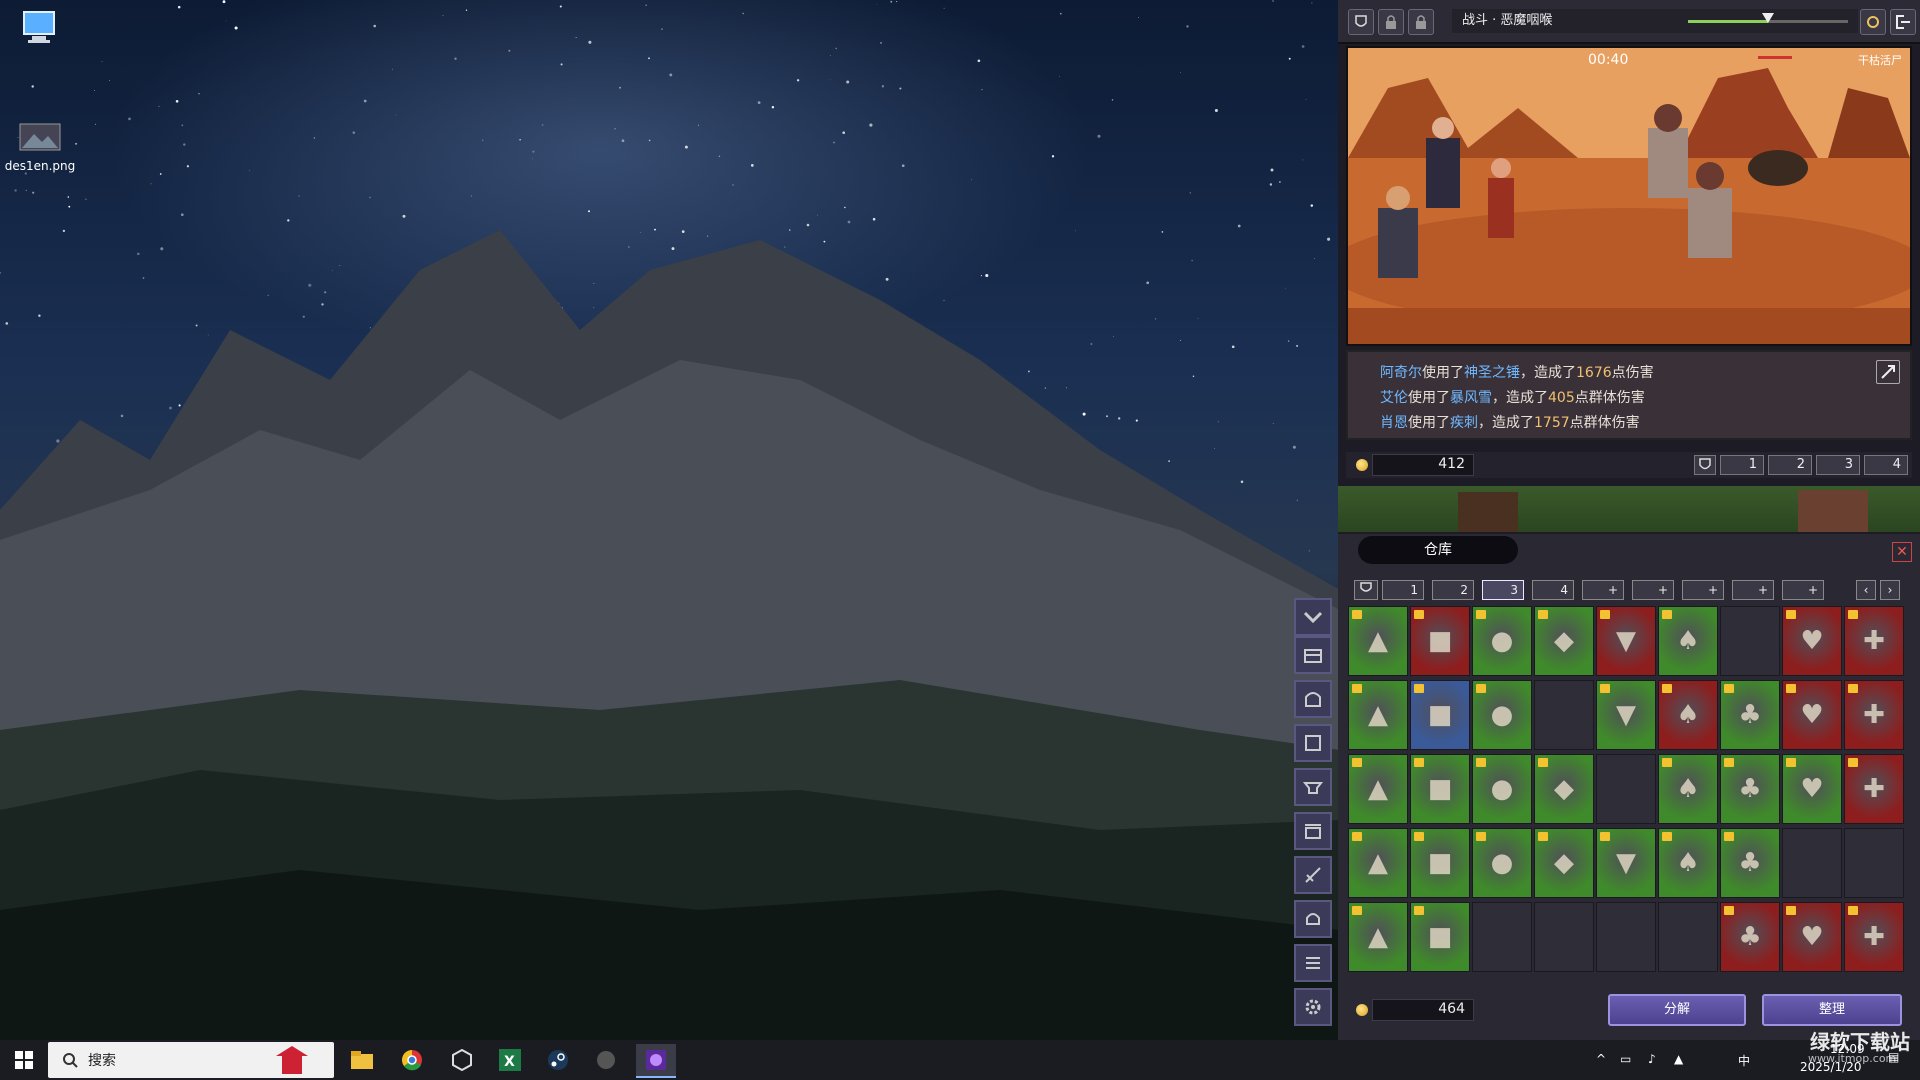  I want to click on side-btn-hero, so click(1313, 699).